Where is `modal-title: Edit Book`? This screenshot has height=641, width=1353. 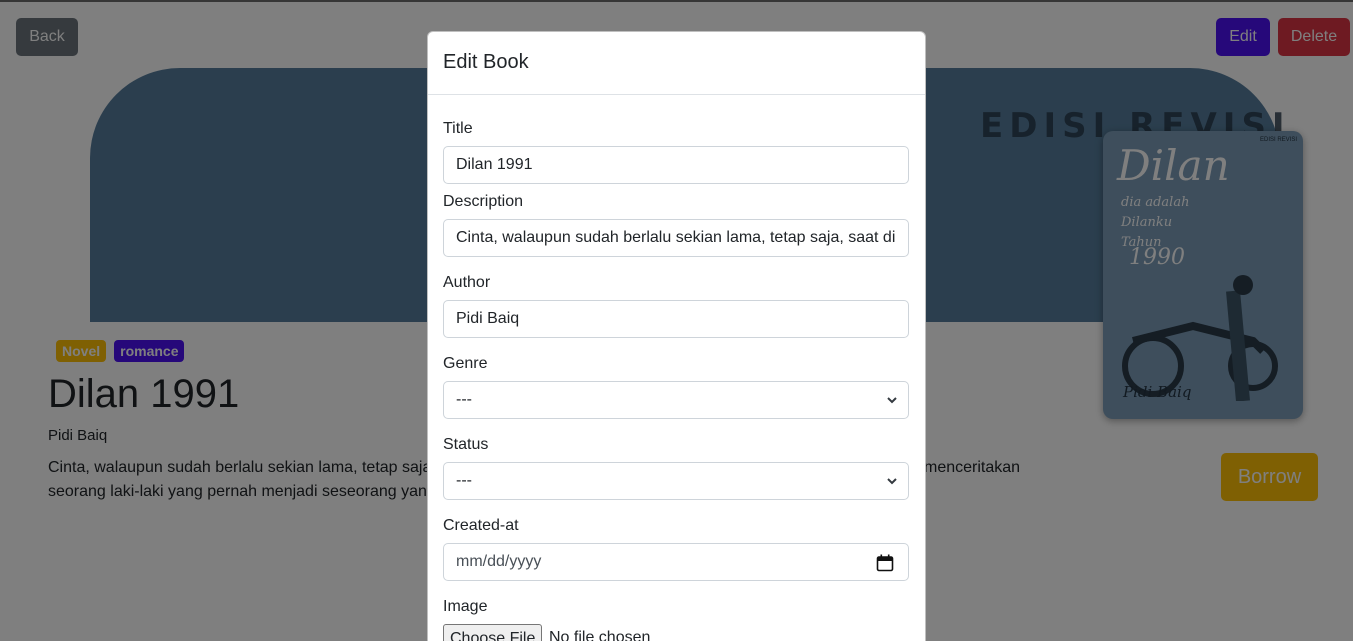 modal-title: Edit Book is located at coordinates (486, 62).